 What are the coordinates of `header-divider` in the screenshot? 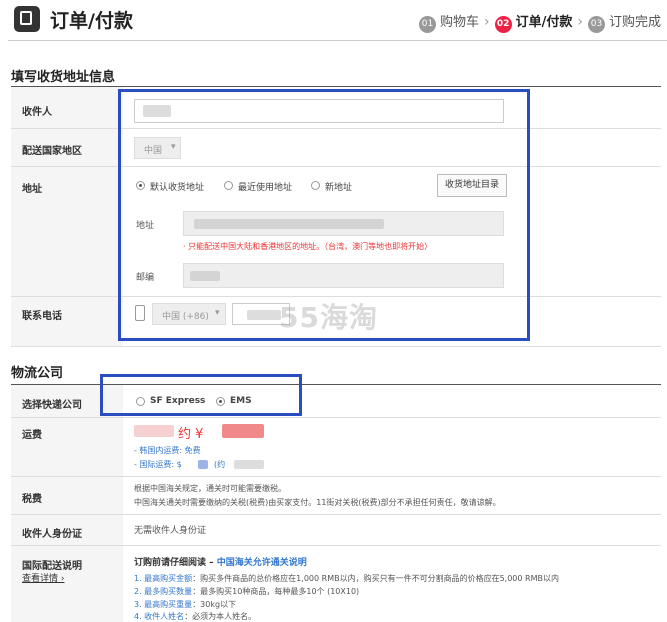 It's located at (337, 40).